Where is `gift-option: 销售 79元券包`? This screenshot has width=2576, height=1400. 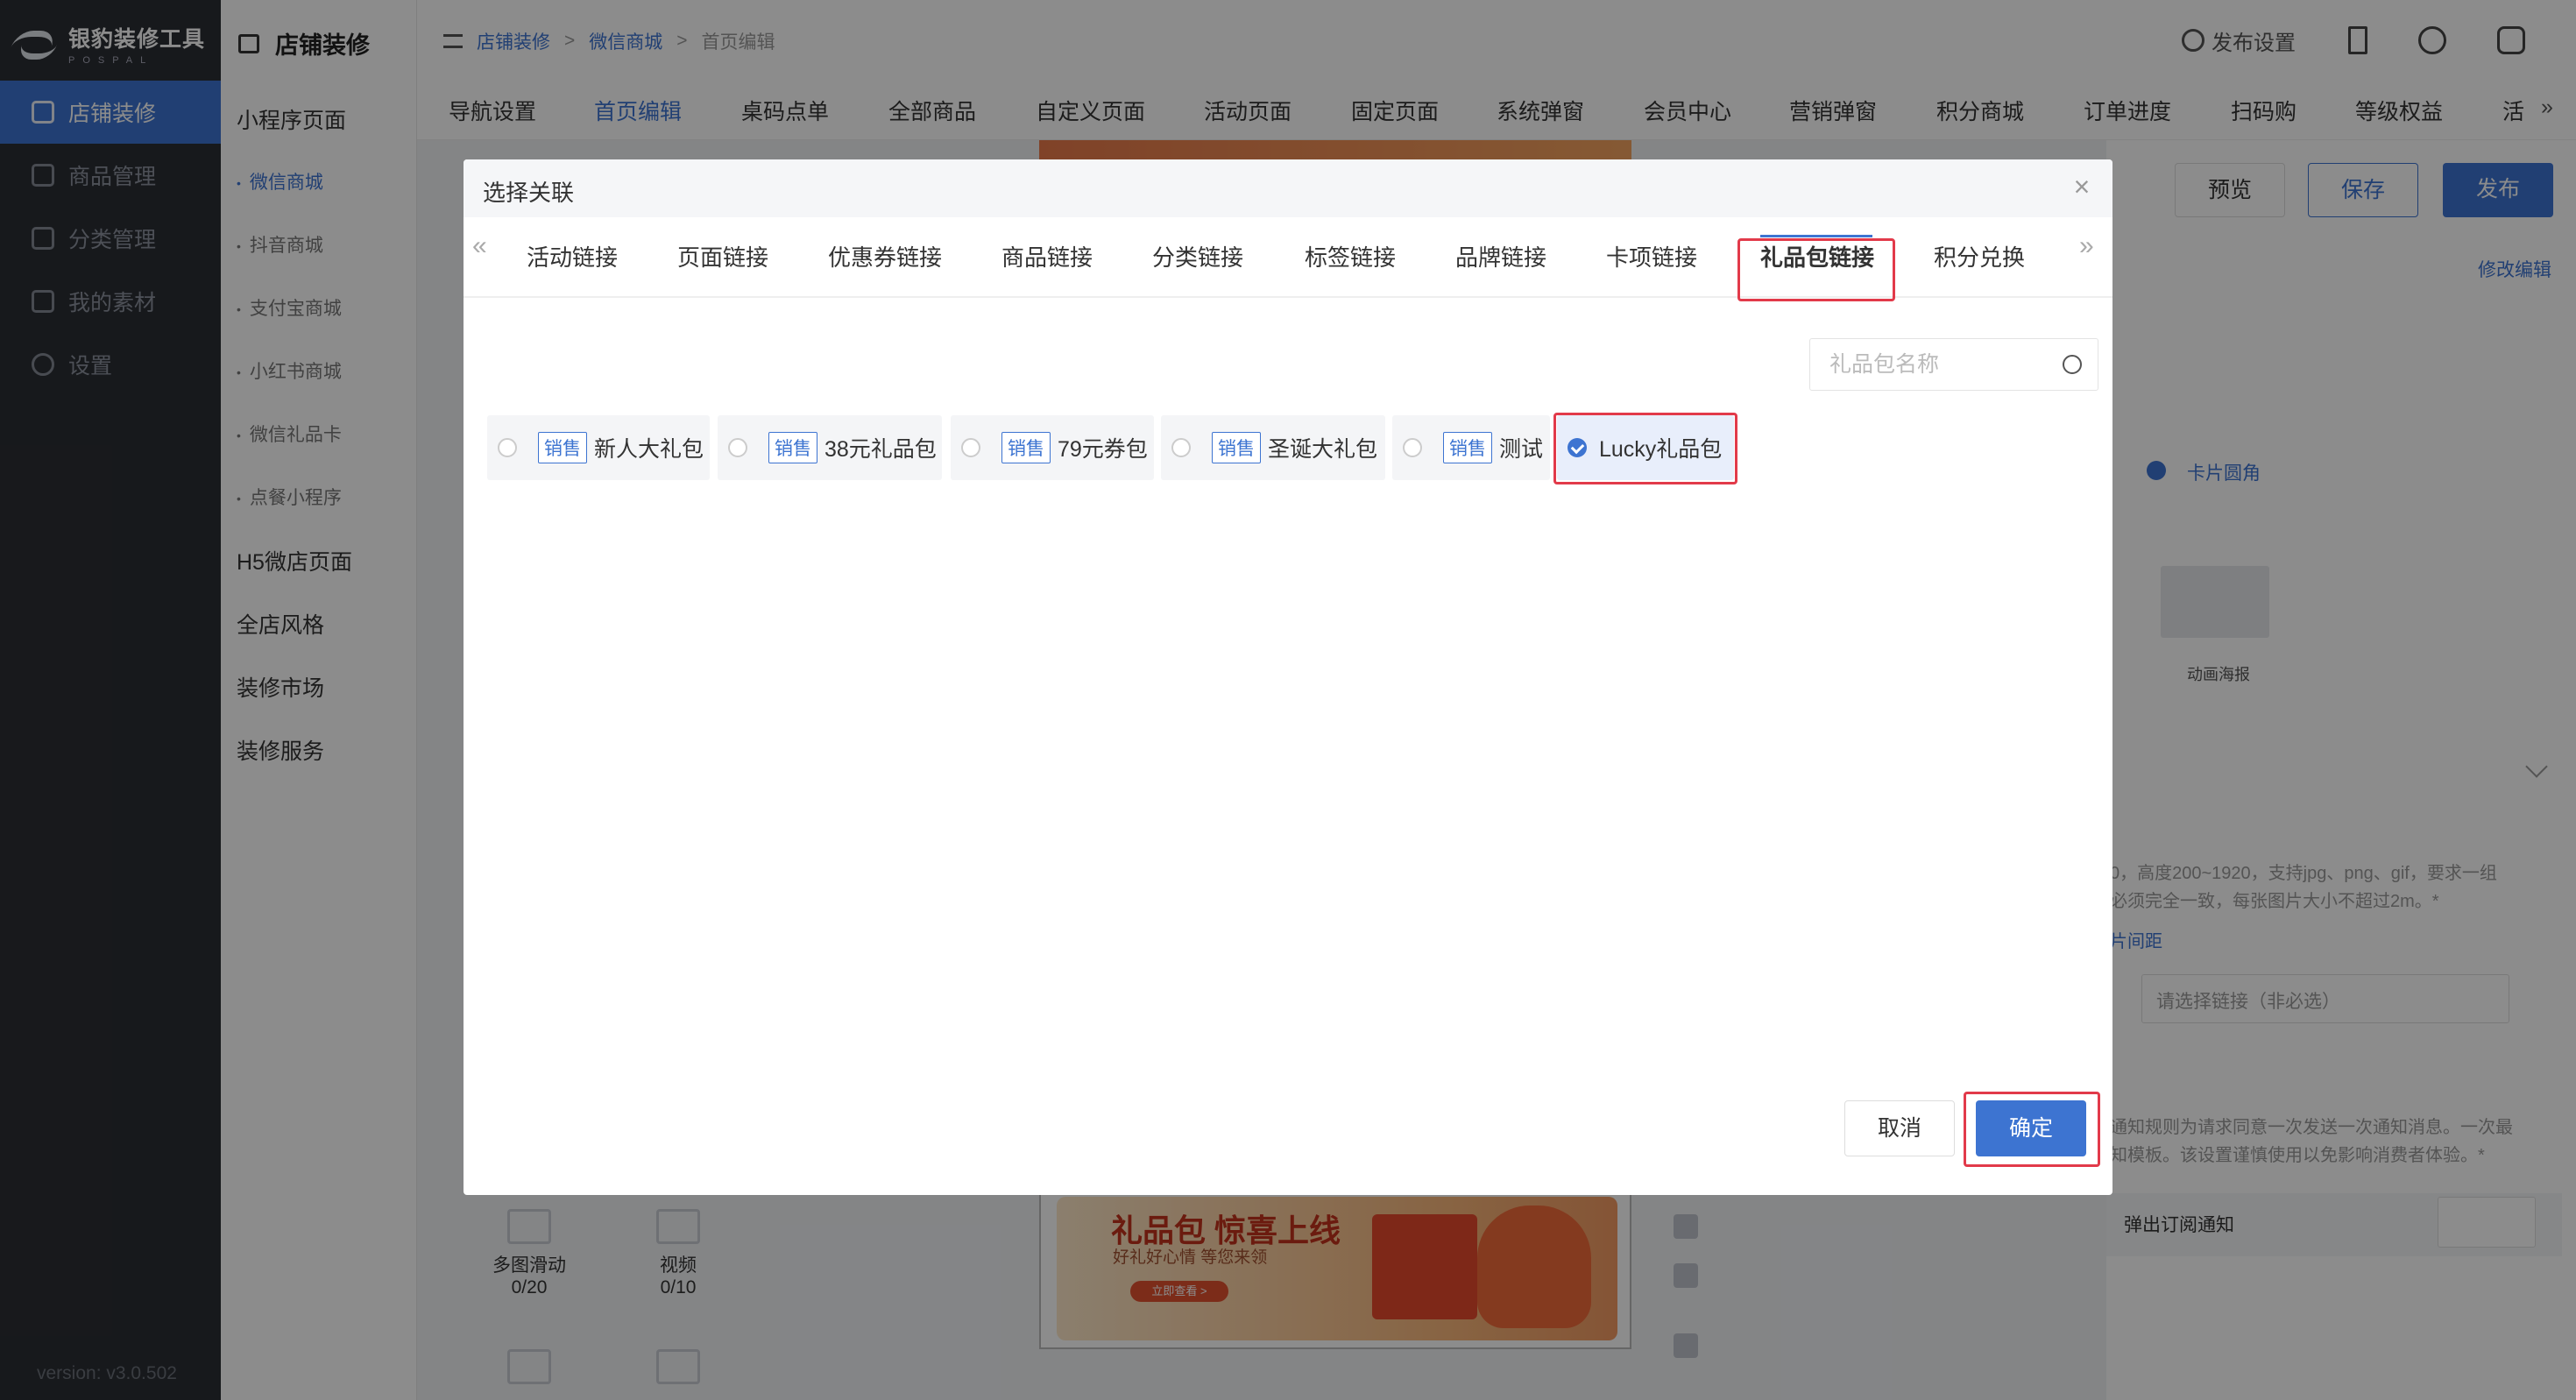 gift-option: 销售 79元券包 is located at coordinates (1052, 447).